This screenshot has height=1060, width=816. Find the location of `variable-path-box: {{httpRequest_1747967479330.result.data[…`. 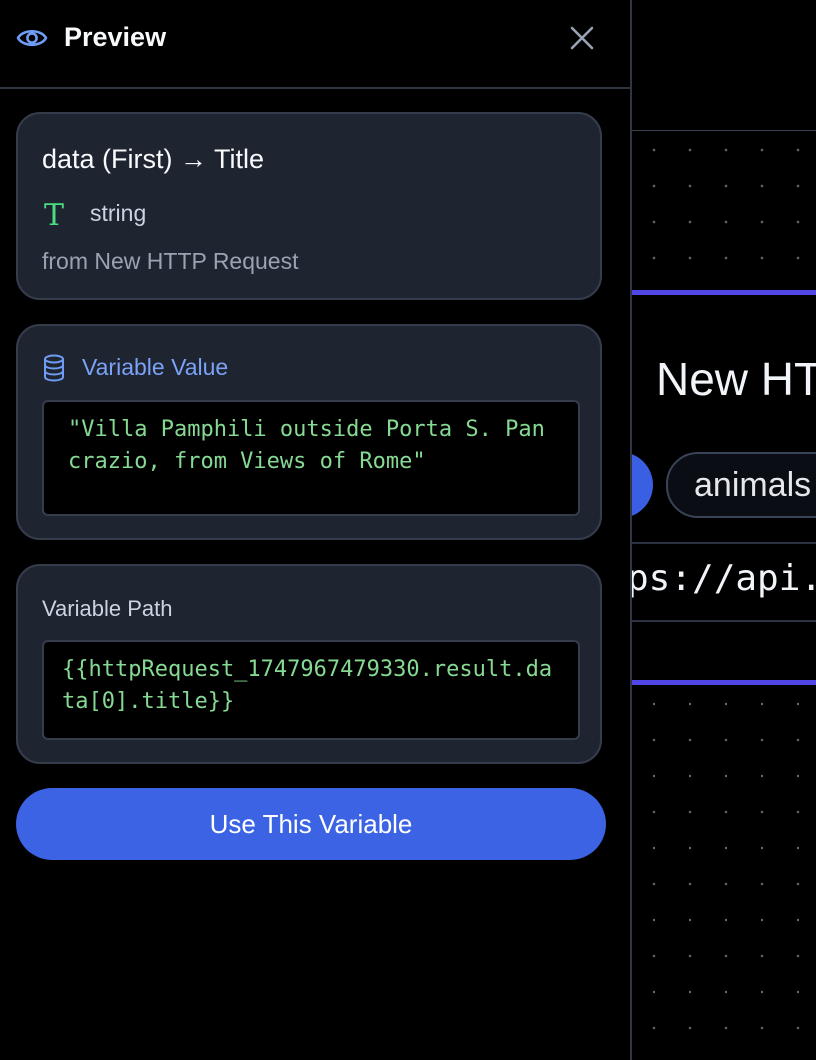

variable-path-box: {{httpRequest_1747967479330.result.data[… is located at coordinates (311, 690).